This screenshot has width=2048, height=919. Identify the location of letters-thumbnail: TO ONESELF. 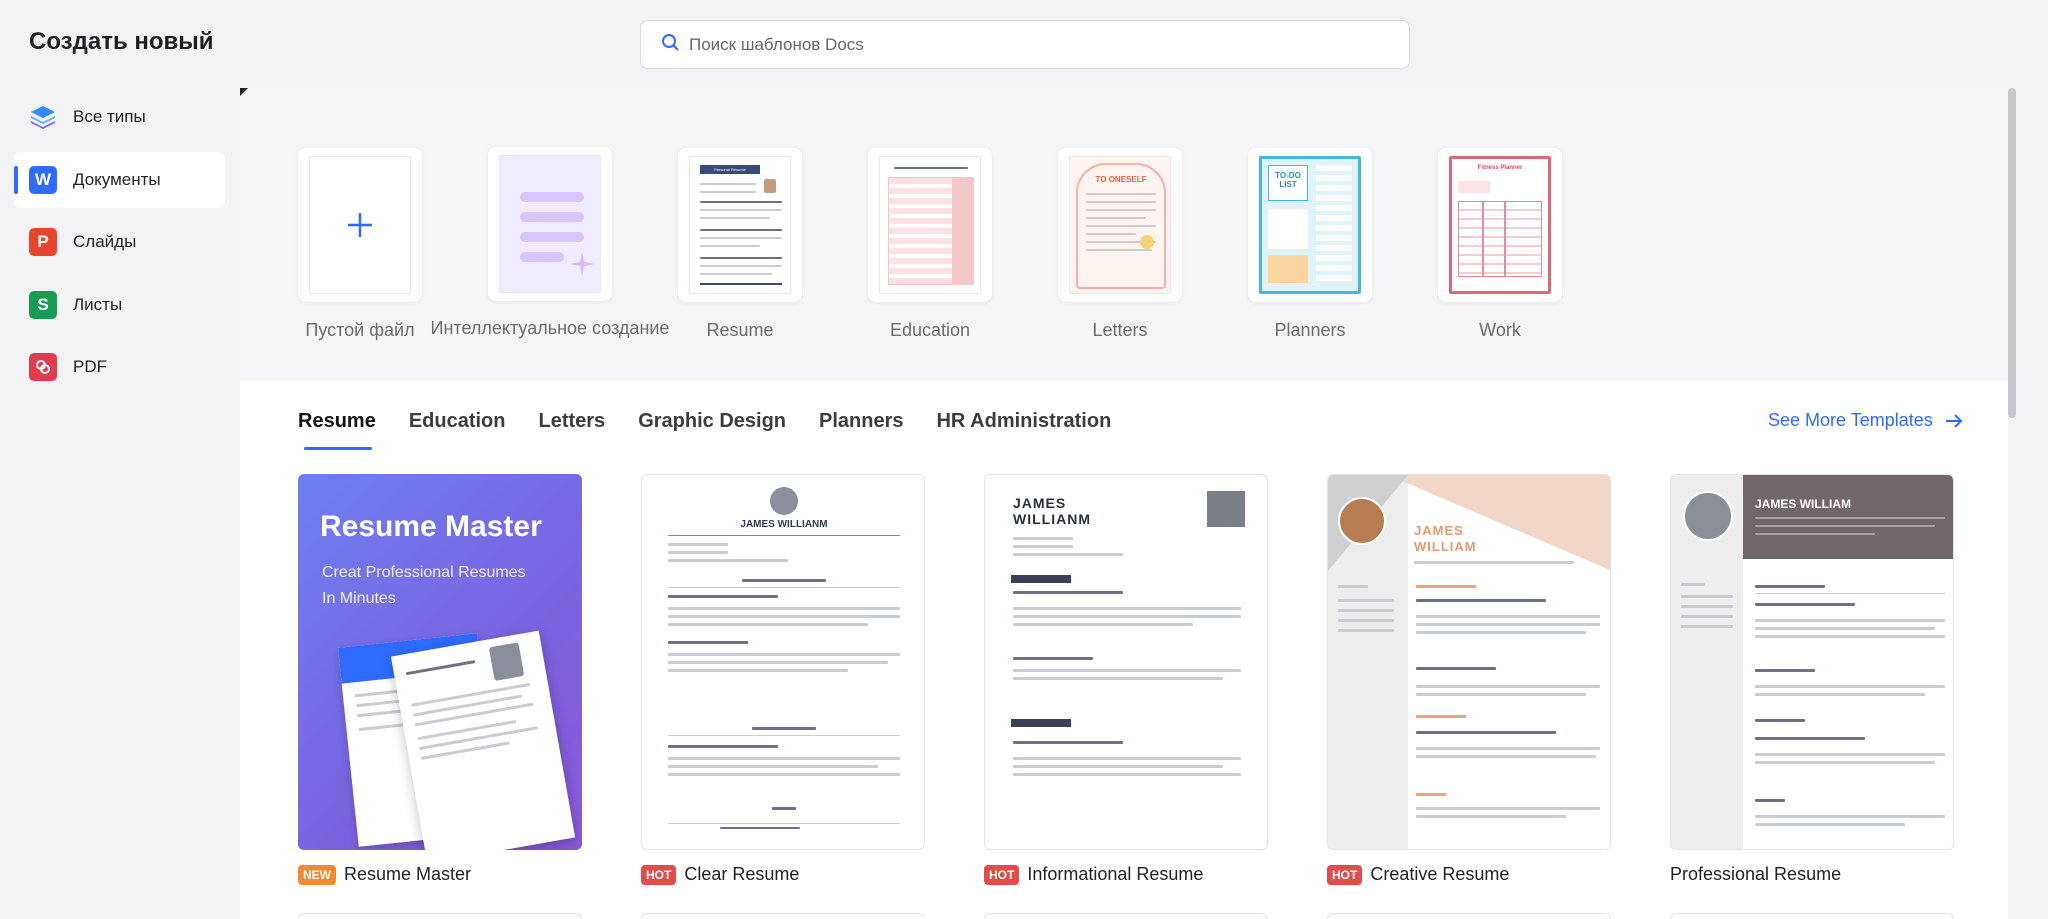
(1120, 225).